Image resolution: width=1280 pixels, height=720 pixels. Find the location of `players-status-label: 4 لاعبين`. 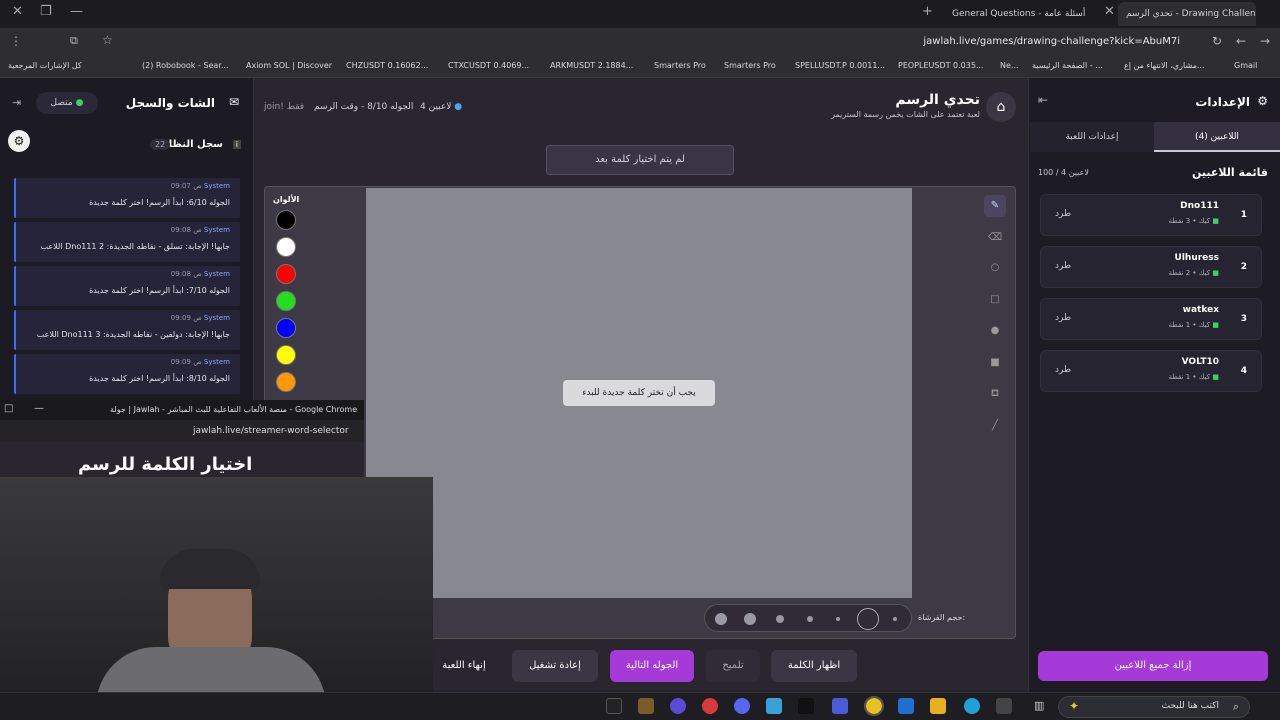

players-status-label: 4 لاعبين is located at coordinates (436, 107).